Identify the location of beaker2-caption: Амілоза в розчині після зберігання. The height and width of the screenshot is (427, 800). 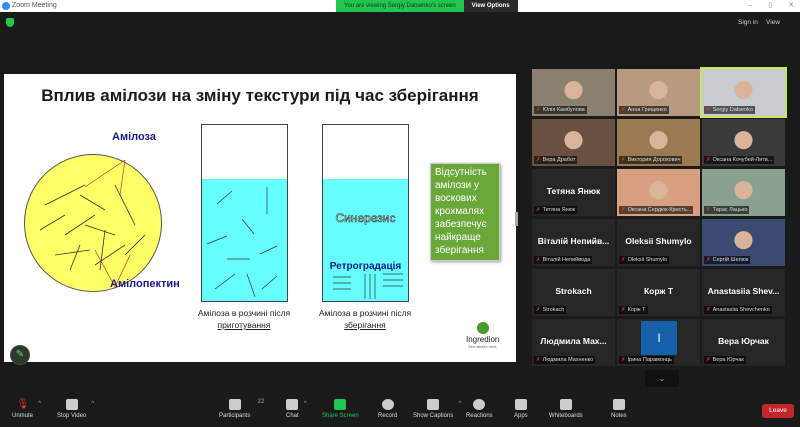
(365, 319).